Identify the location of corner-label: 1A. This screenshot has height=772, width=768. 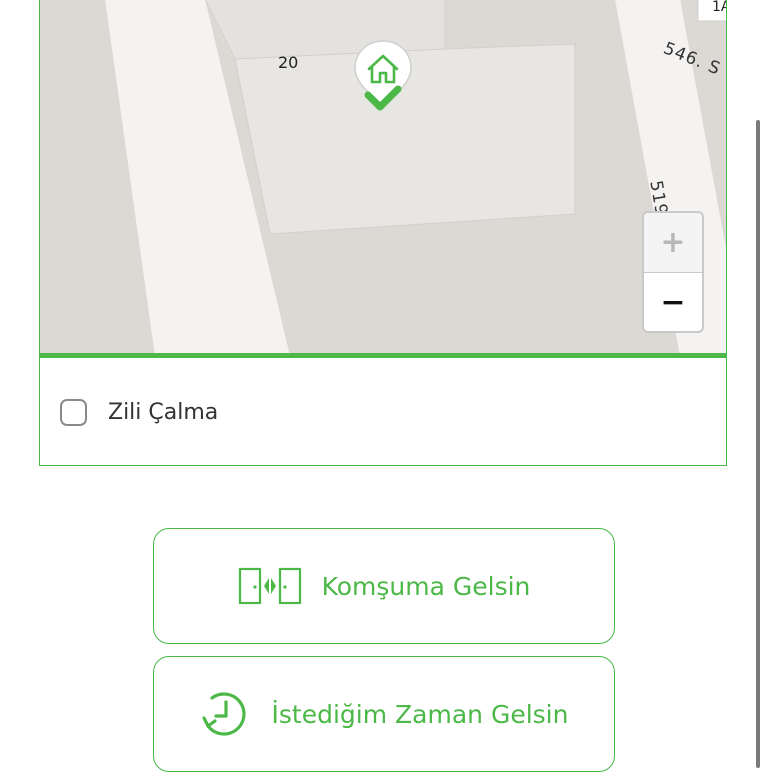
(719, 7).